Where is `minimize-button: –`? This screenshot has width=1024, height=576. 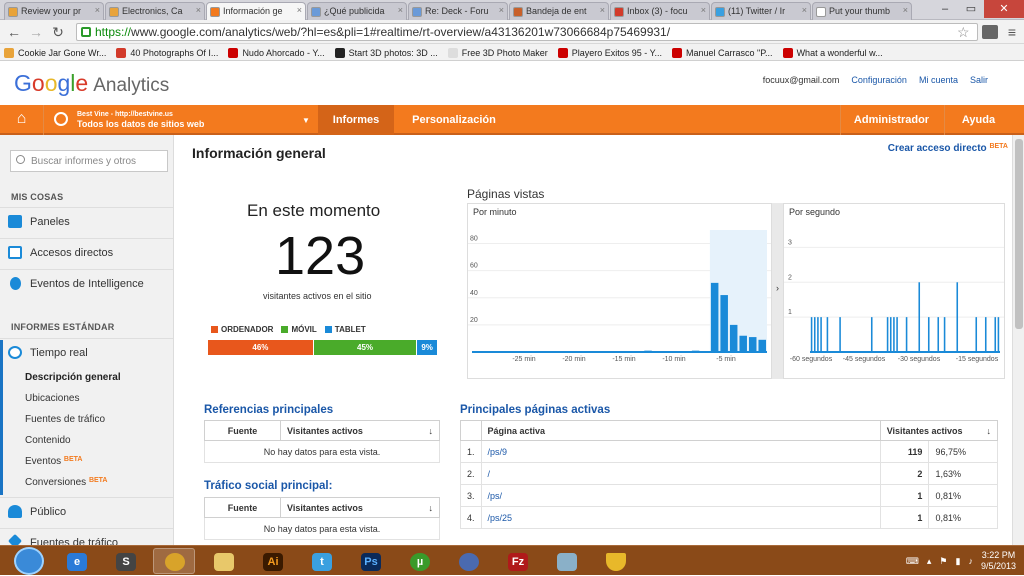 minimize-button: – is located at coordinates (945, 9).